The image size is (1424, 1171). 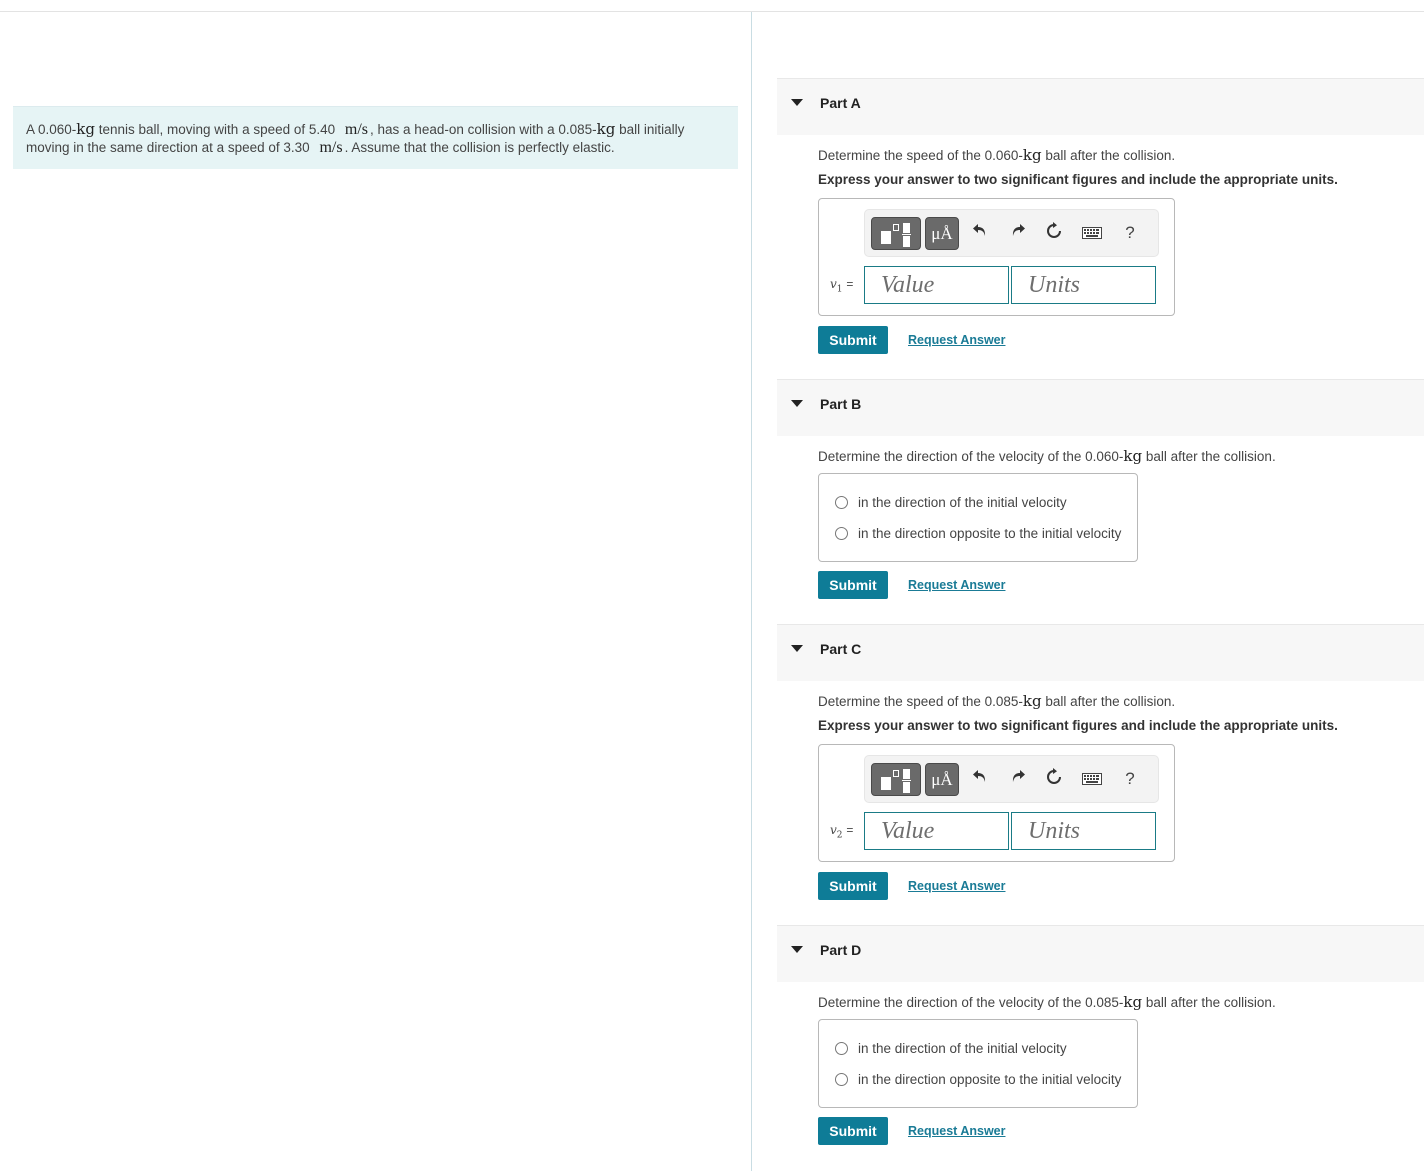 I want to click on variable-label: v2 =, so click(x=842, y=832).